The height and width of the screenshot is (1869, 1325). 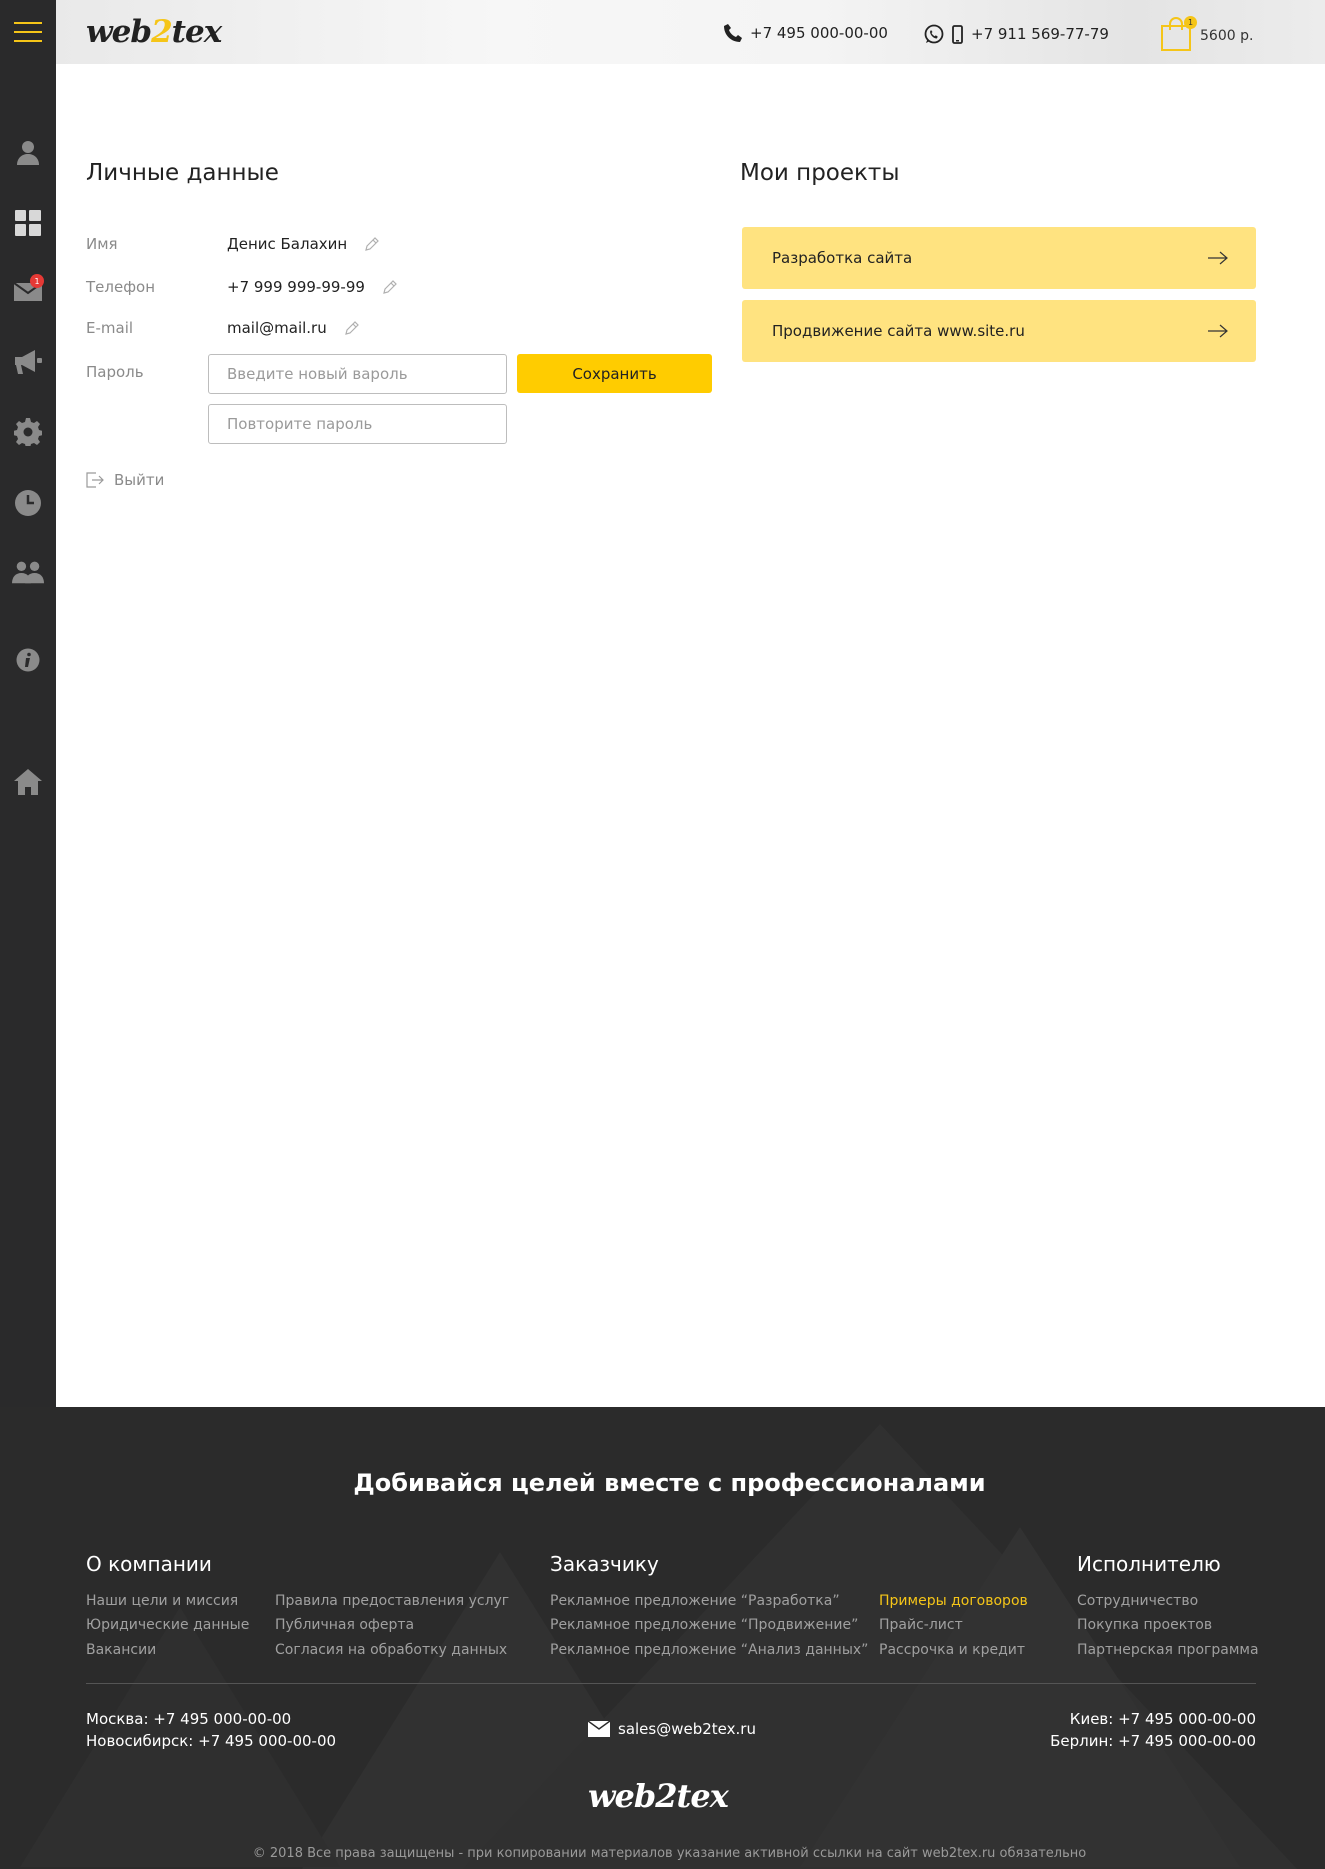 What do you see at coordinates (806, 33) in the screenshot?
I see `phone-main: +7 495 000-00-00` at bounding box center [806, 33].